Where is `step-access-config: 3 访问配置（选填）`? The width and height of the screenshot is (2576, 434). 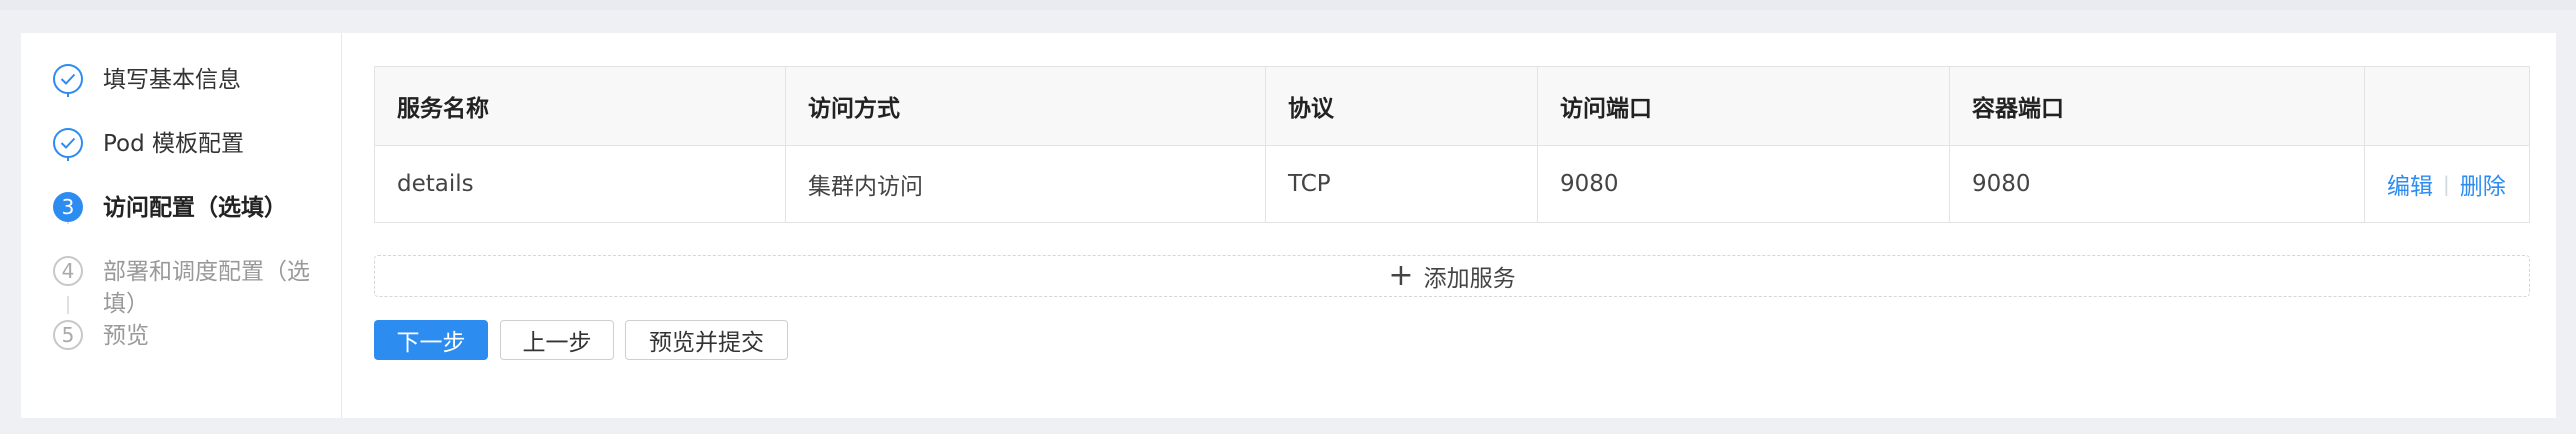 step-access-config: 3 访问配置（选填） is located at coordinates (190, 208).